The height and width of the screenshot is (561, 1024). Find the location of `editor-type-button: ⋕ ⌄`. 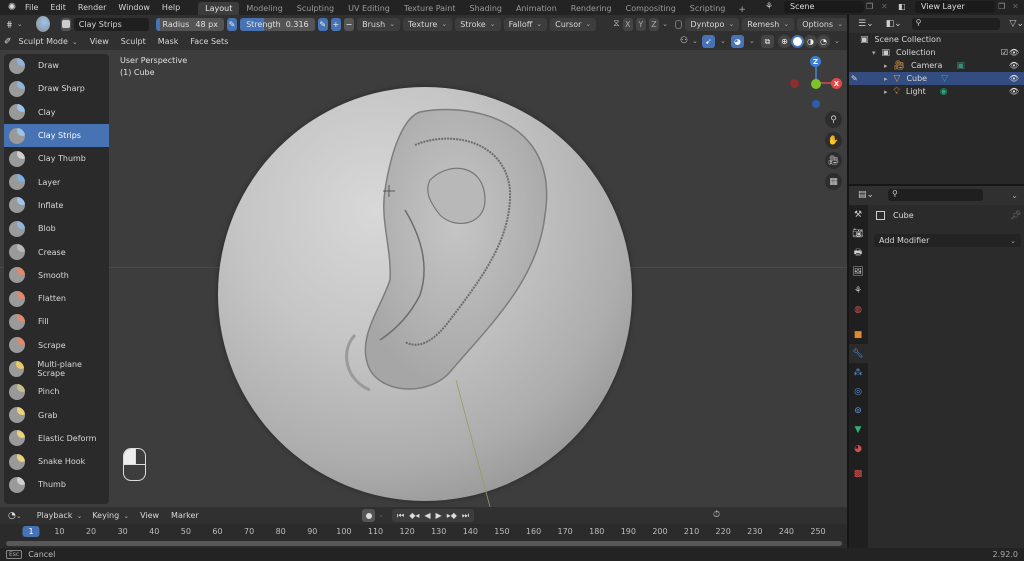

editor-type-button: ⋕ ⌄ is located at coordinates (14, 24).